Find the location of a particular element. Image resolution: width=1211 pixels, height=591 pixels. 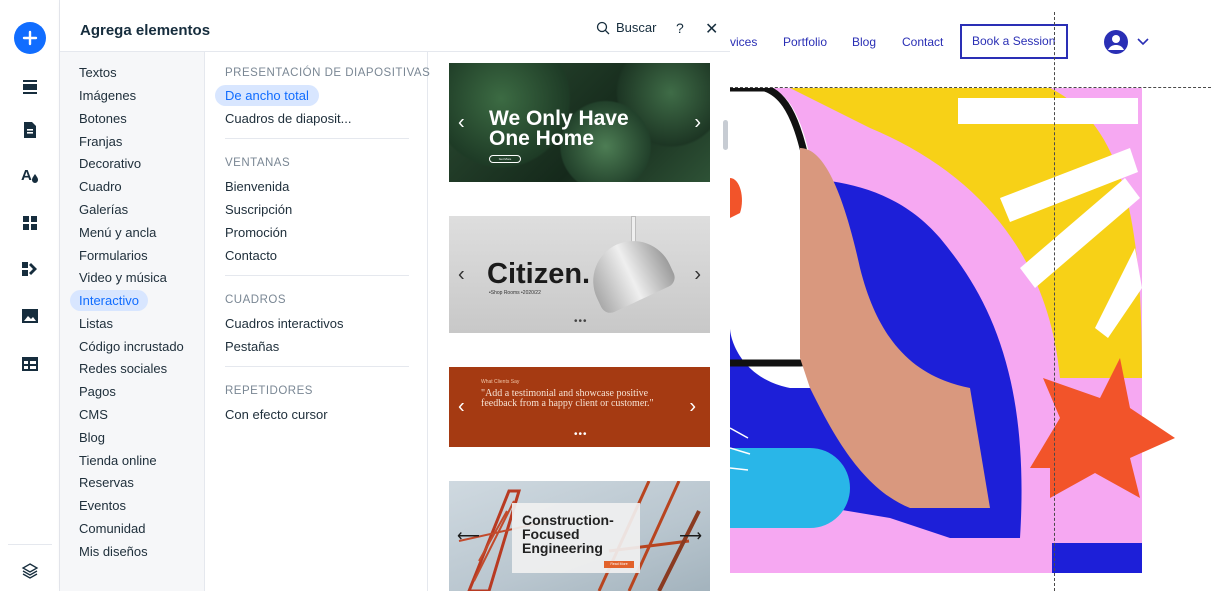

category-item: Botones is located at coordinates (103, 118).